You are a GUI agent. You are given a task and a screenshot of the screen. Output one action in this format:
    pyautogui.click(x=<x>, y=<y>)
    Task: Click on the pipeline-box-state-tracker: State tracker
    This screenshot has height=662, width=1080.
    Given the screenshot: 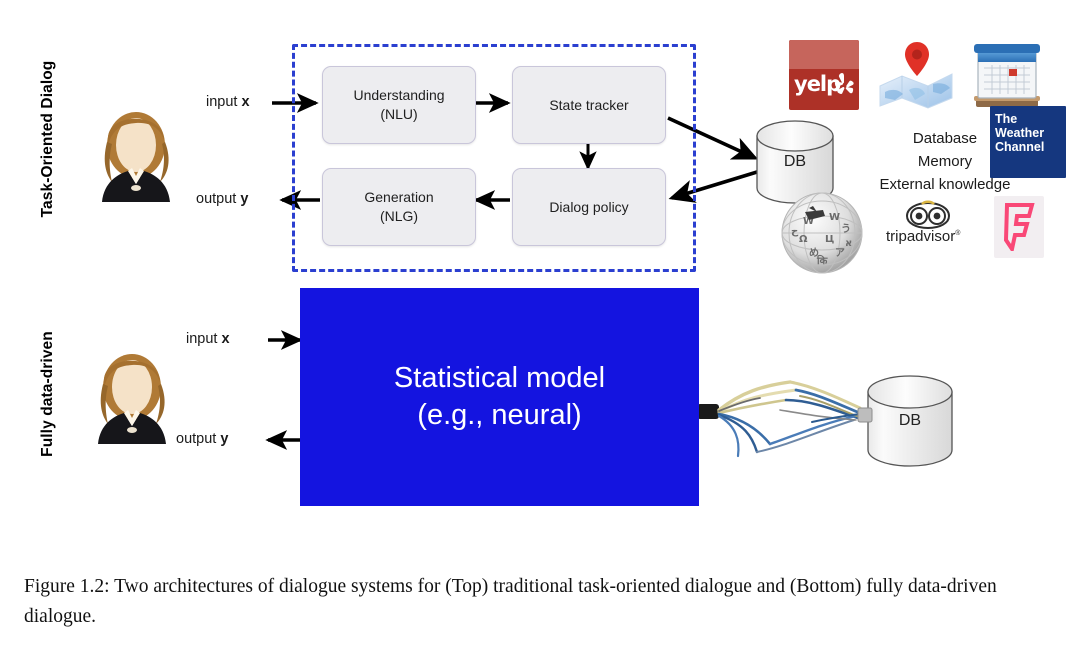 What is the action you would take?
    pyautogui.click(x=589, y=105)
    